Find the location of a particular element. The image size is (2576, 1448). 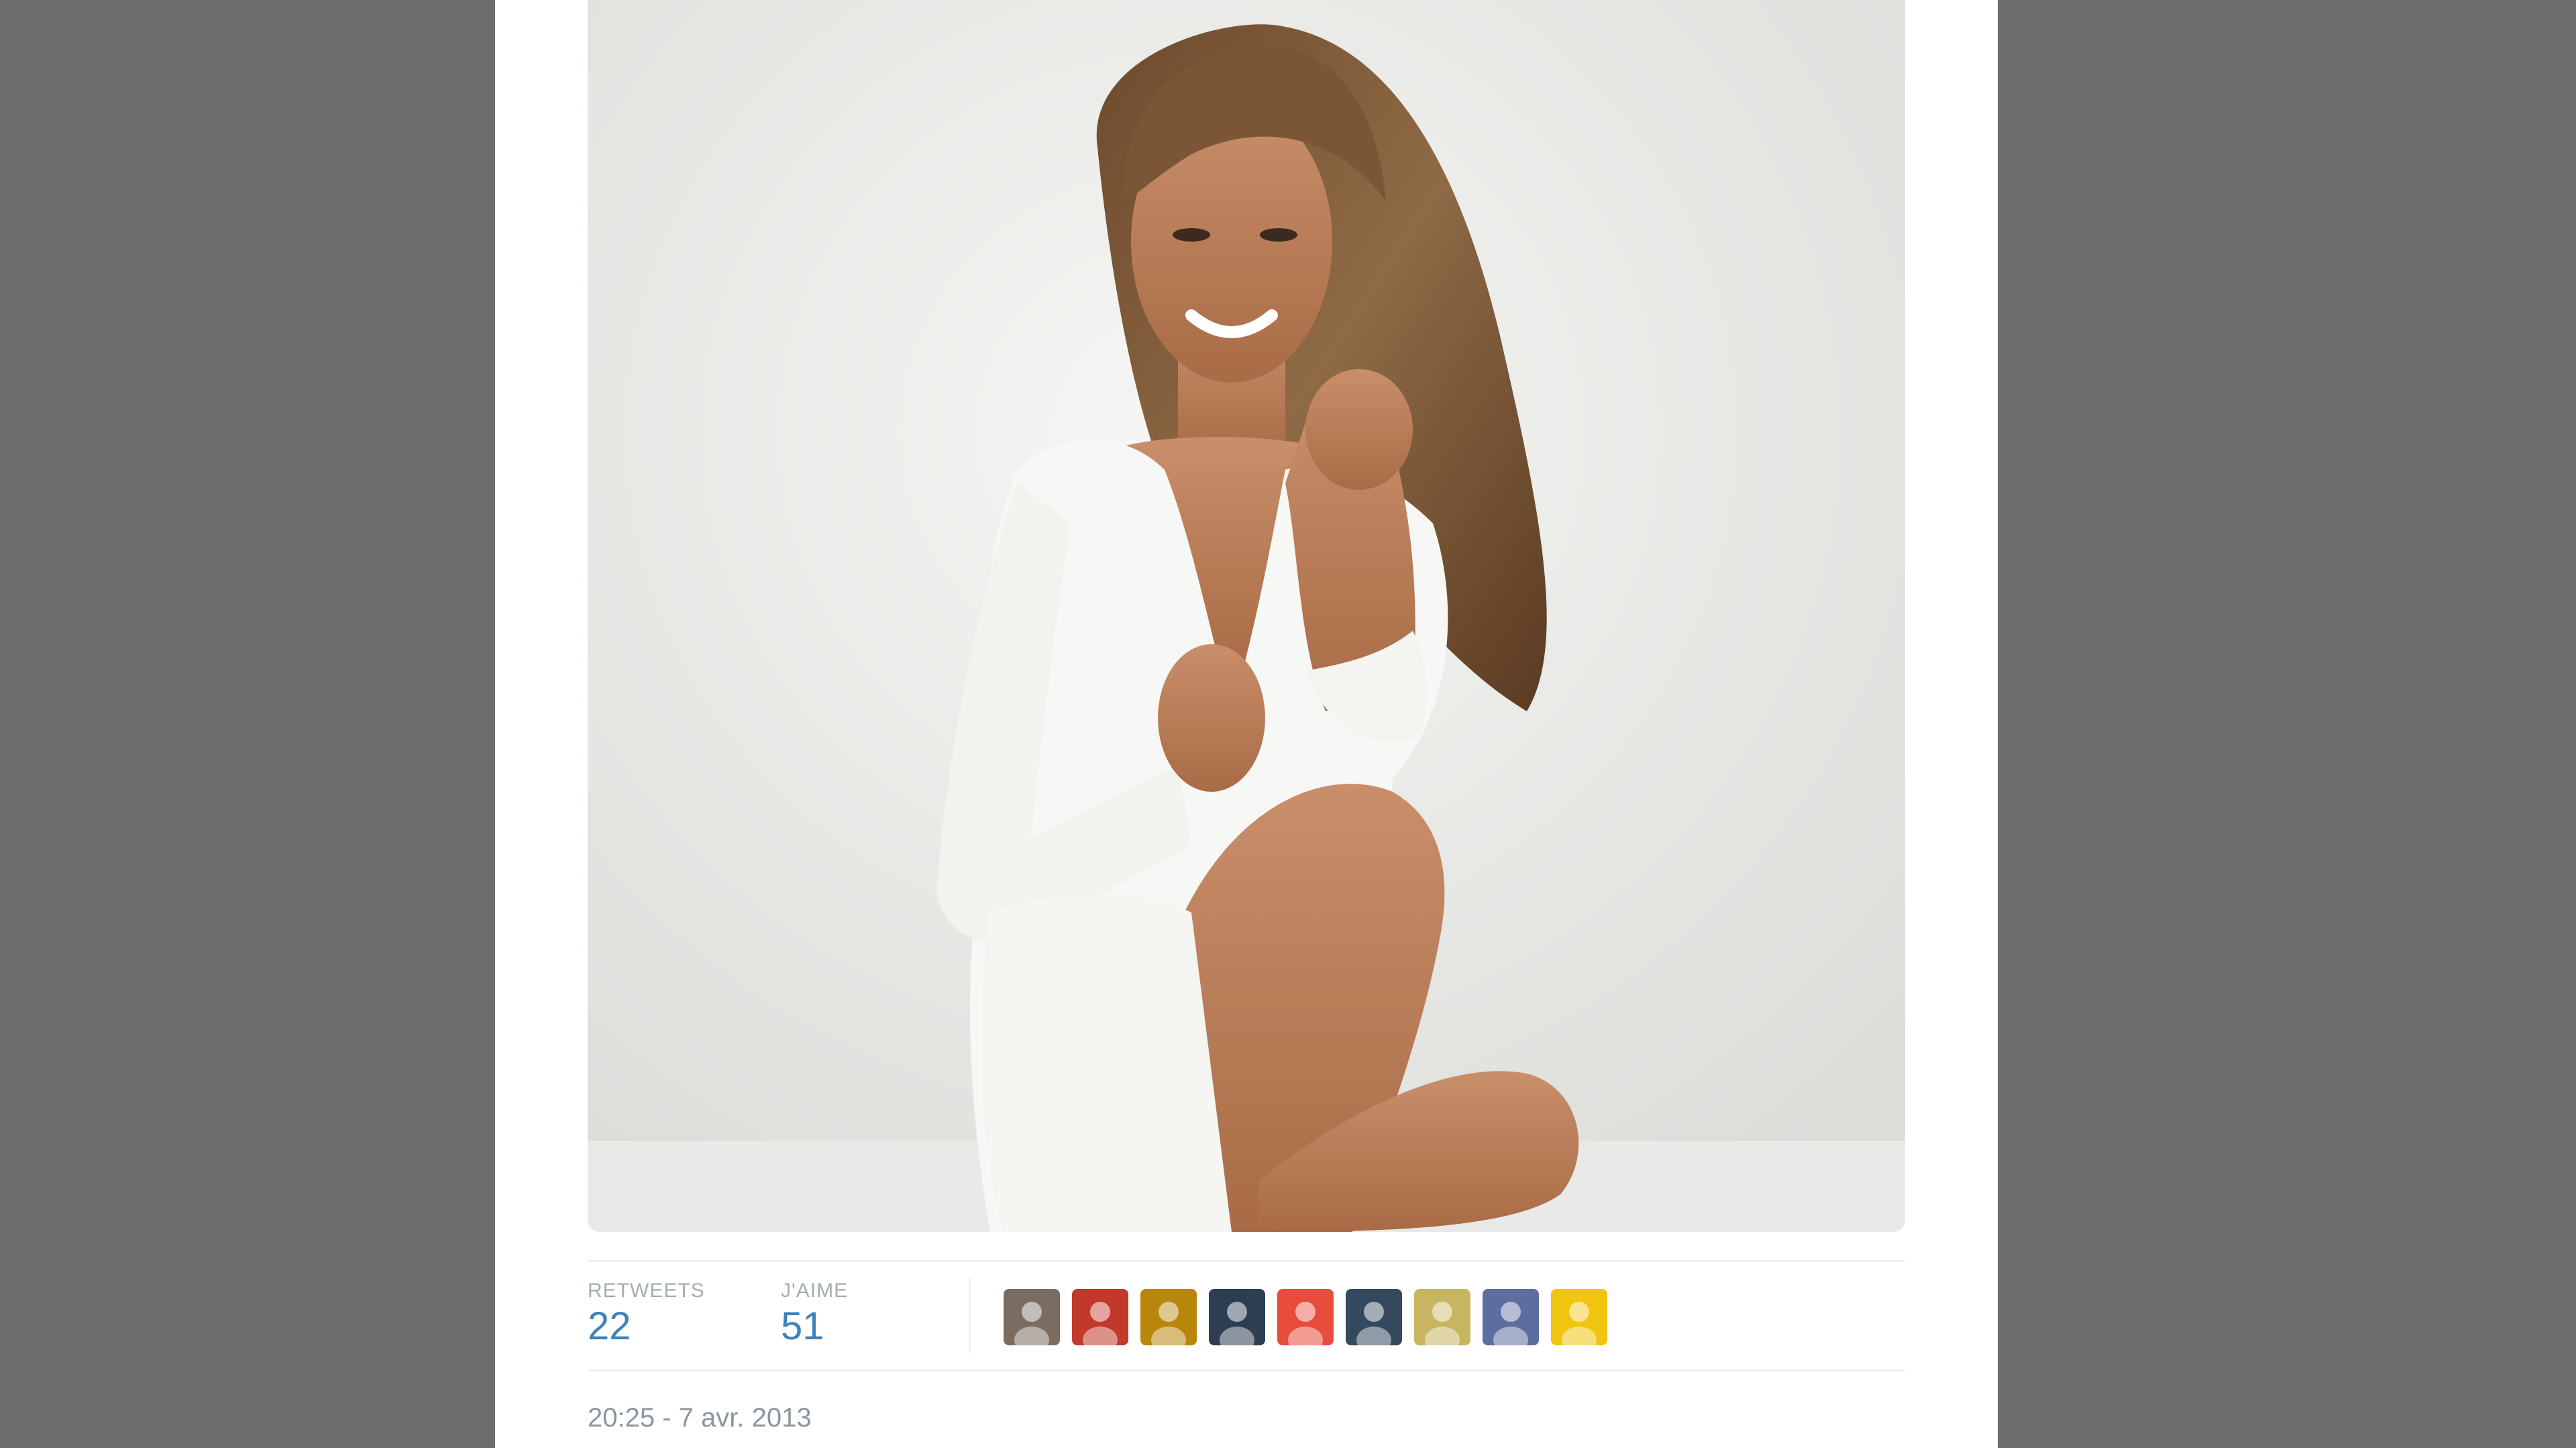

likes-label: J'AIME is located at coordinates (815, 1291).